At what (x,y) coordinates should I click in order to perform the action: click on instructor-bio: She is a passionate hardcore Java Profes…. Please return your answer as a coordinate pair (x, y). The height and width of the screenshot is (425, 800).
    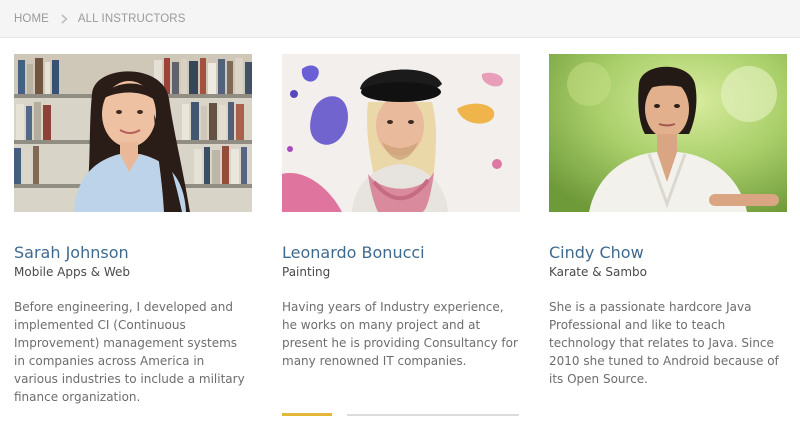
    Looking at the image, I should click on (664, 343).